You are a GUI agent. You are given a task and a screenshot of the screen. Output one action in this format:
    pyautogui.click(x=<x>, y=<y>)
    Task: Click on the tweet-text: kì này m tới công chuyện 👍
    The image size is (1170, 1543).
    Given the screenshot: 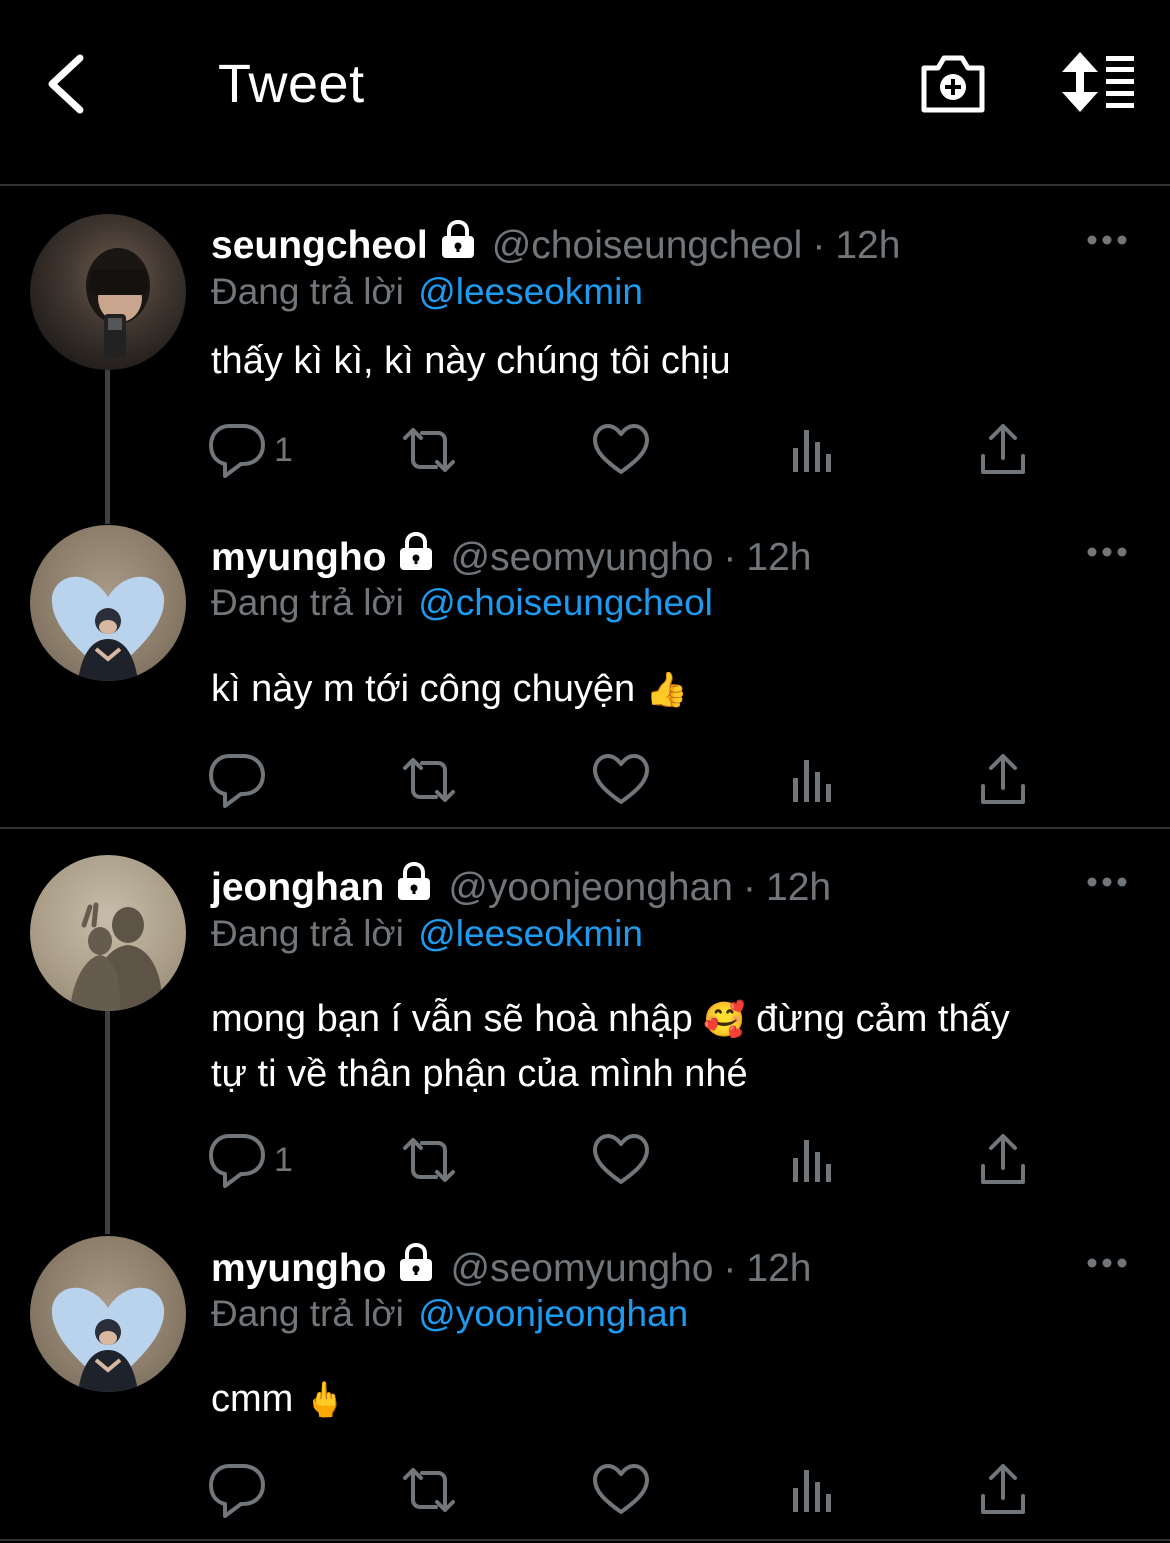 What is the action you would take?
    pyautogui.click(x=450, y=689)
    